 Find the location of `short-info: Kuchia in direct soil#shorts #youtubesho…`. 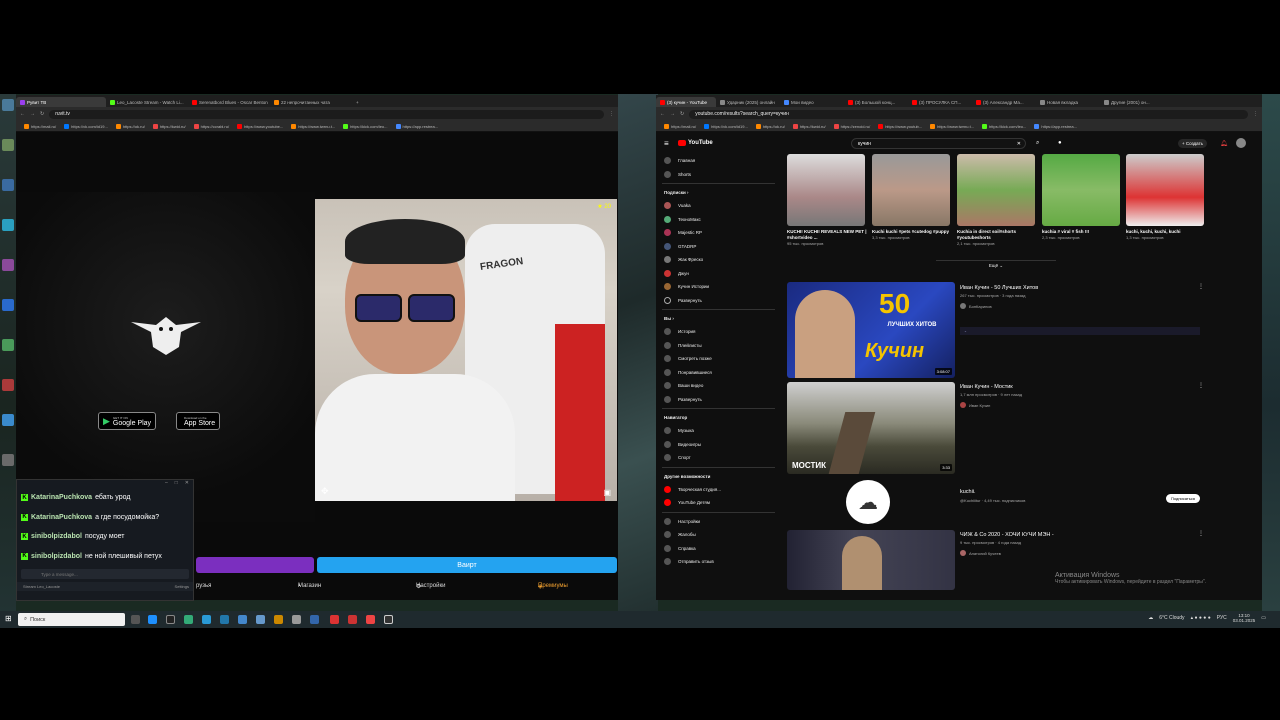

short-info: Kuchia in direct soil#shorts #youtubesho… is located at coordinates (997, 238).